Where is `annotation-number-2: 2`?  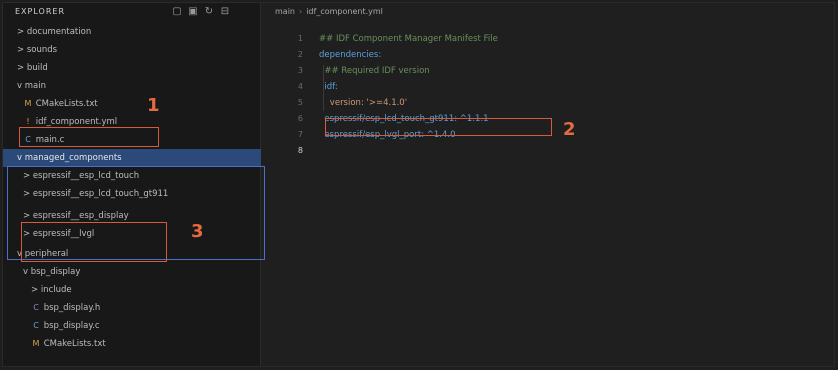
annotation-number-2: 2 is located at coordinates (569, 129).